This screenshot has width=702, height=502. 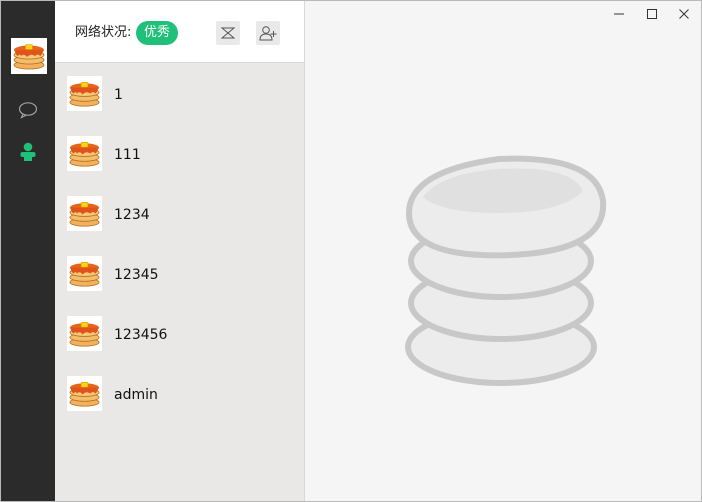 I want to click on minimize-icon, so click(x=619, y=14).